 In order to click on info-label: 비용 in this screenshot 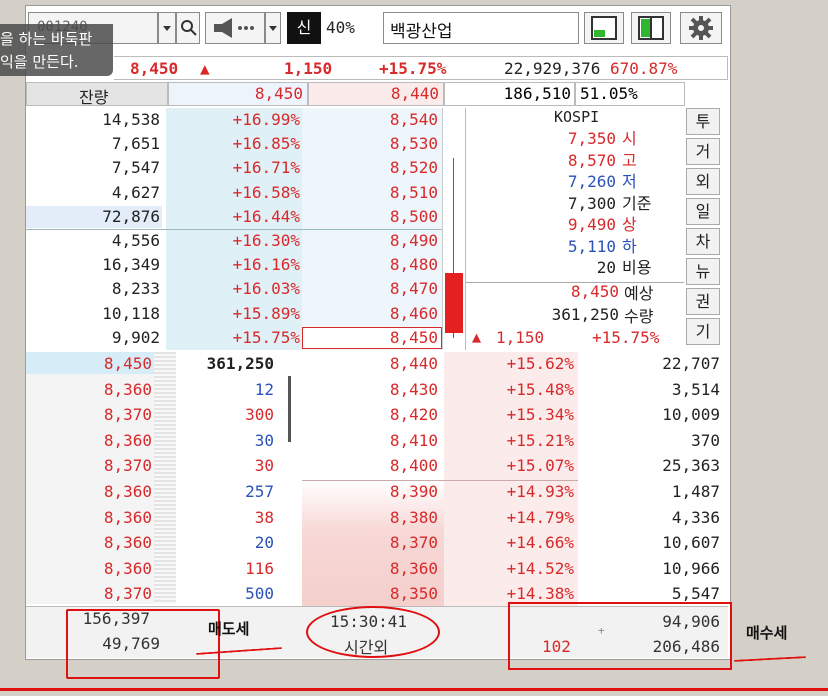, I will do `click(637, 267)`.